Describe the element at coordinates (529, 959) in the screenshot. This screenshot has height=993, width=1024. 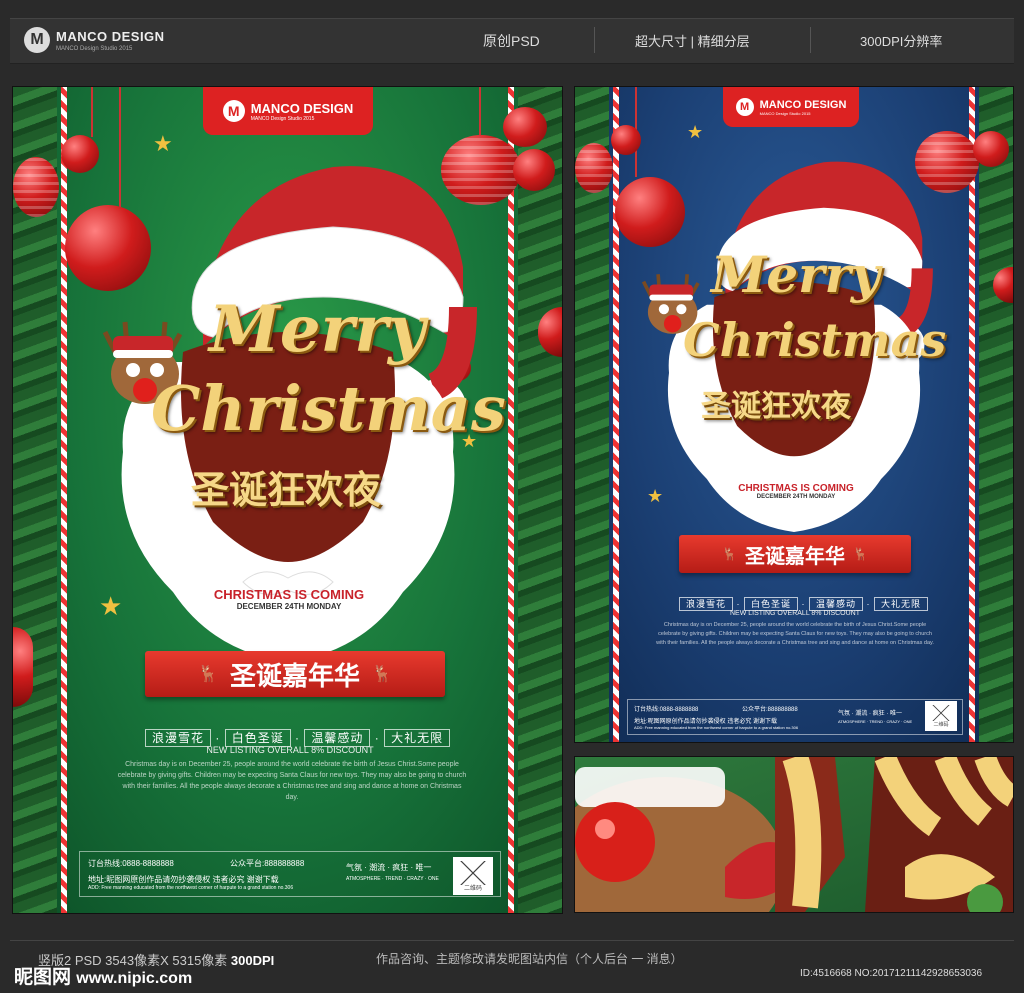
I see `consult-text: 作品咨询、主题修改请发昵图站内信（个人后台 一 消息）` at that location.